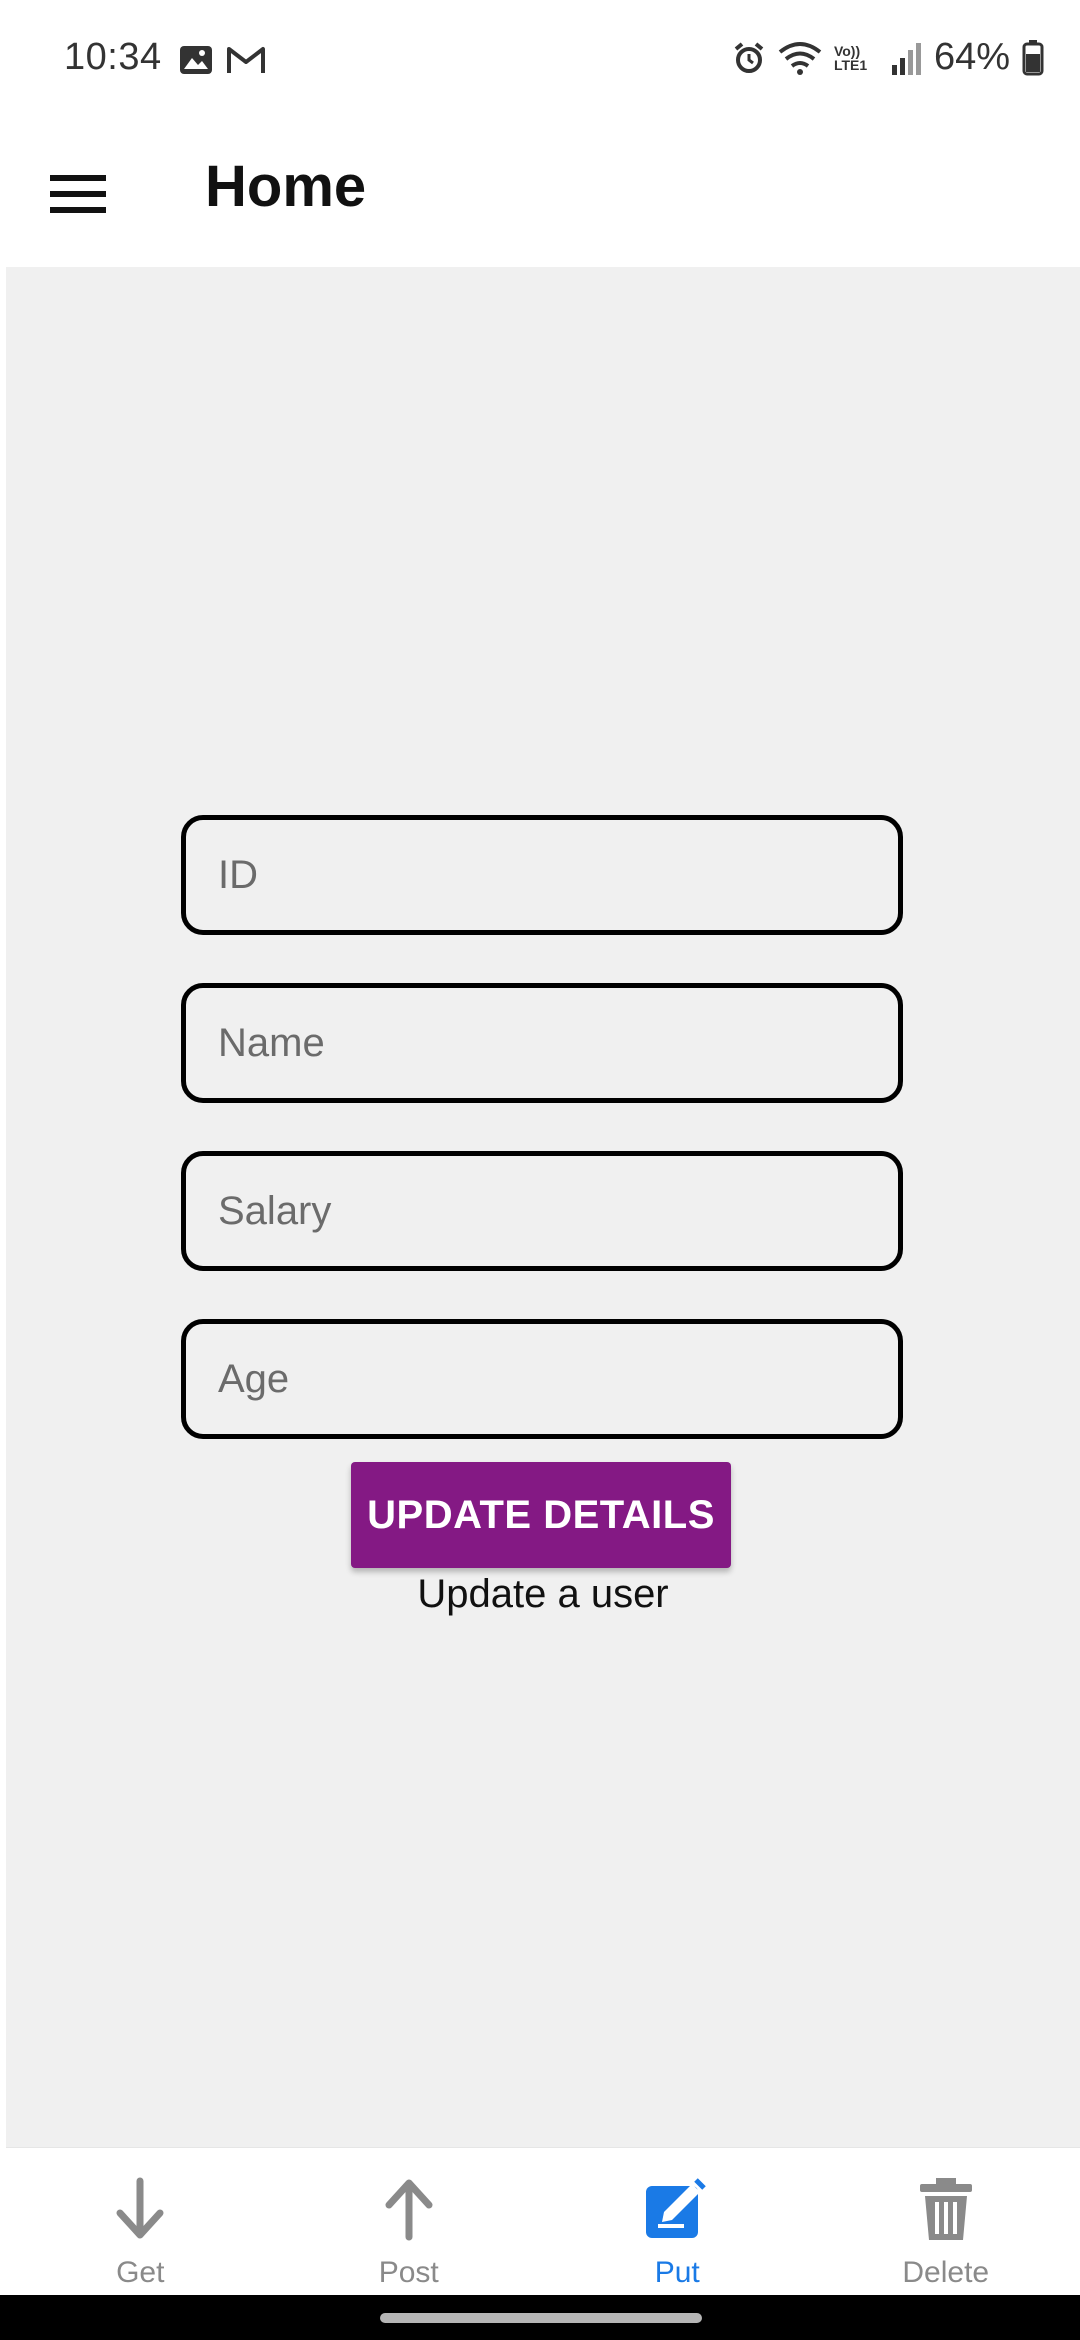  What do you see at coordinates (945, 2209) in the screenshot?
I see `trash-icon` at bounding box center [945, 2209].